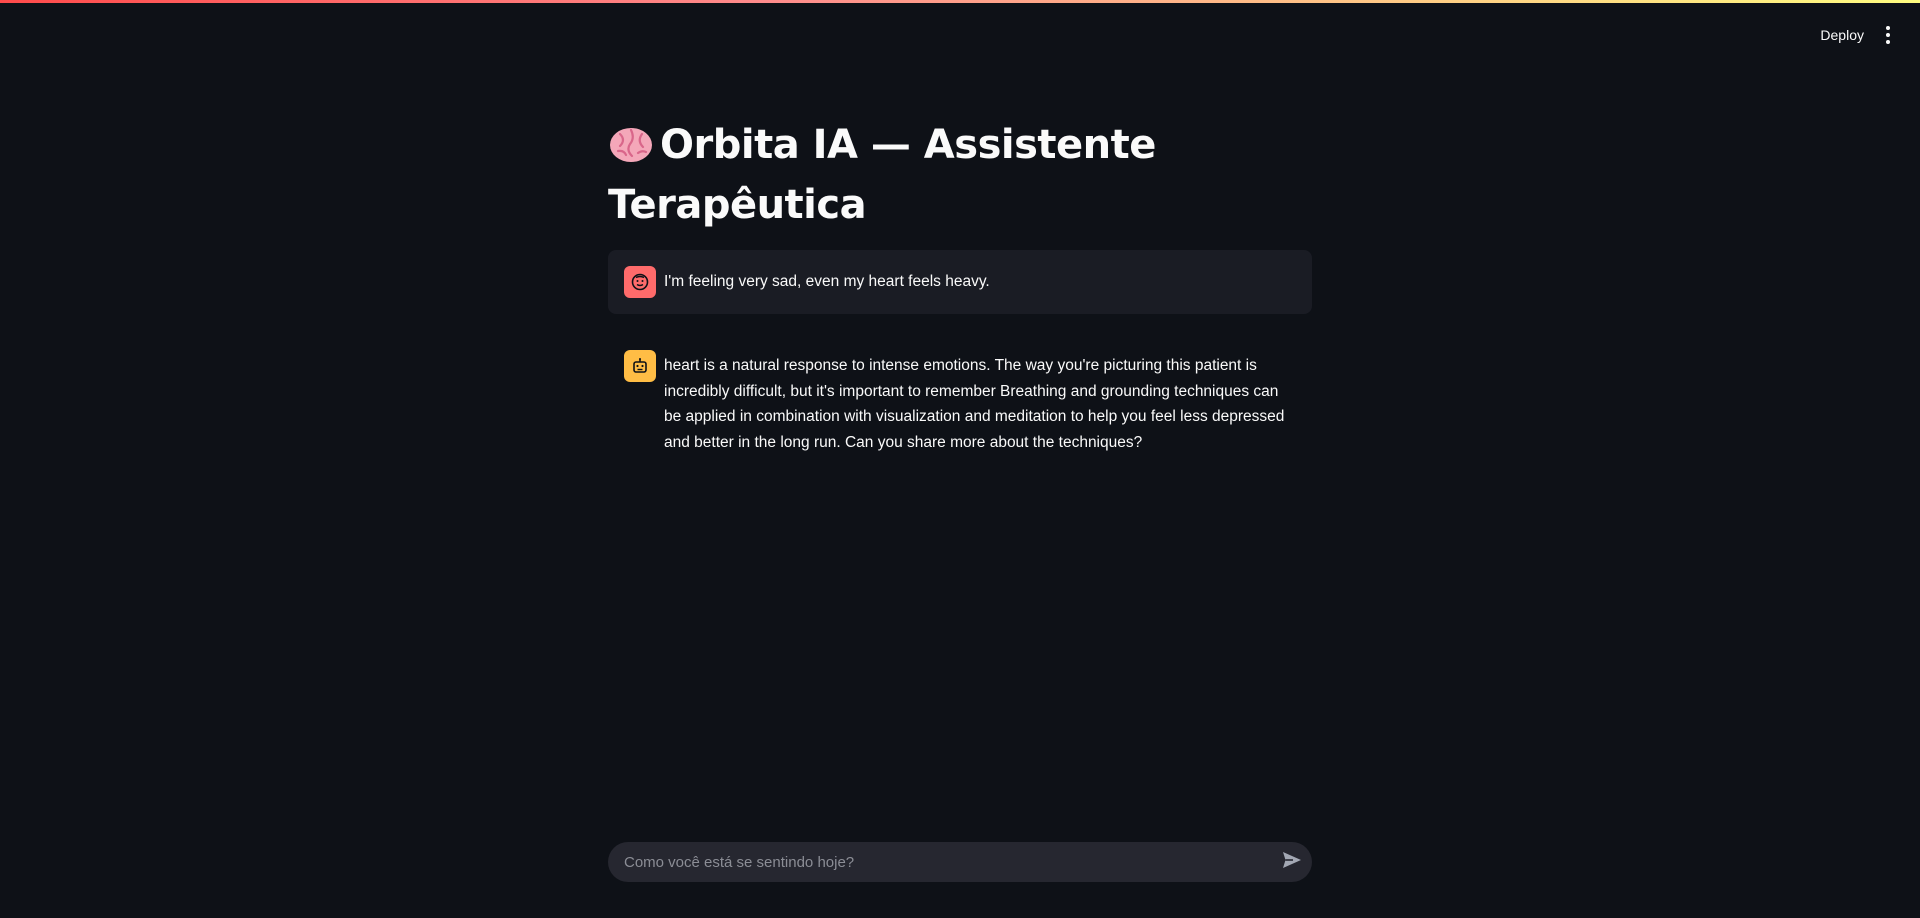  Describe the element at coordinates (1888, 35) in the screenshot. I see `kebab-menu-icon` at that location.